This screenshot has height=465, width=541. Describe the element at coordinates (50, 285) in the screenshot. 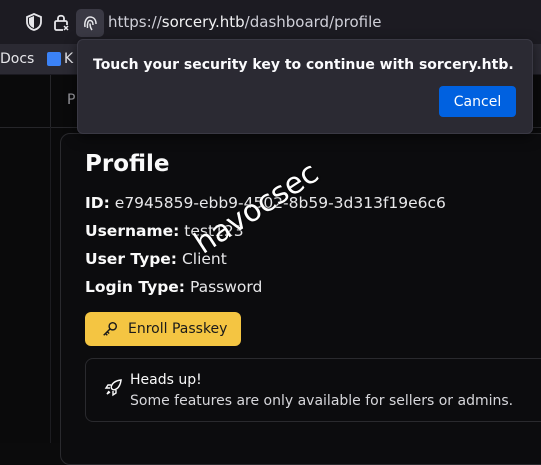

I see `sidebar-divider` at that location.